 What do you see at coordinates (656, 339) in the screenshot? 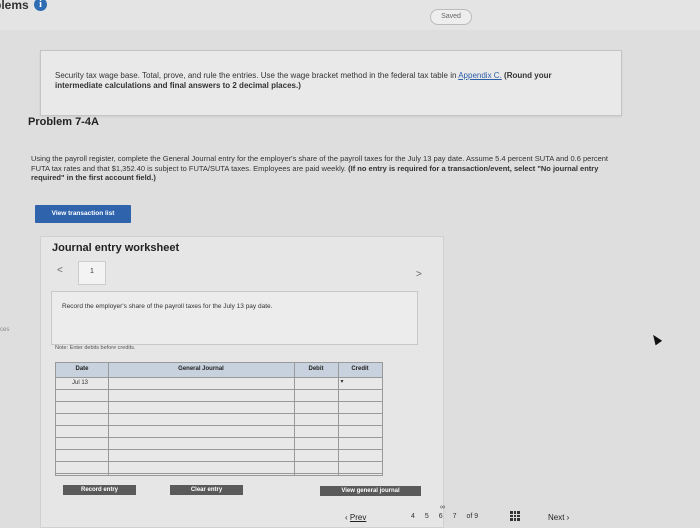
I see `mouse-cursor-icon` at bounding box center [656, 339].